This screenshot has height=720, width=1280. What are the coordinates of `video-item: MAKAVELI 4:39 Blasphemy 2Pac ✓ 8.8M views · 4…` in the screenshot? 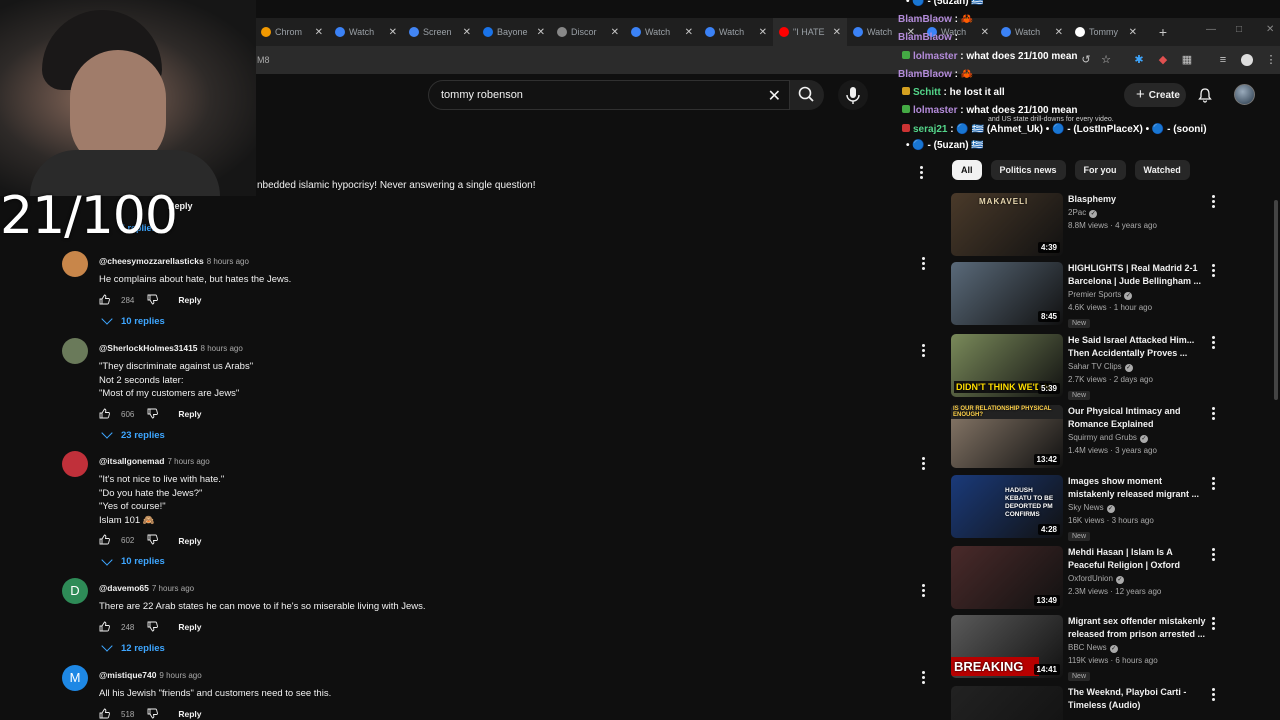 It's located at (1088, 225).